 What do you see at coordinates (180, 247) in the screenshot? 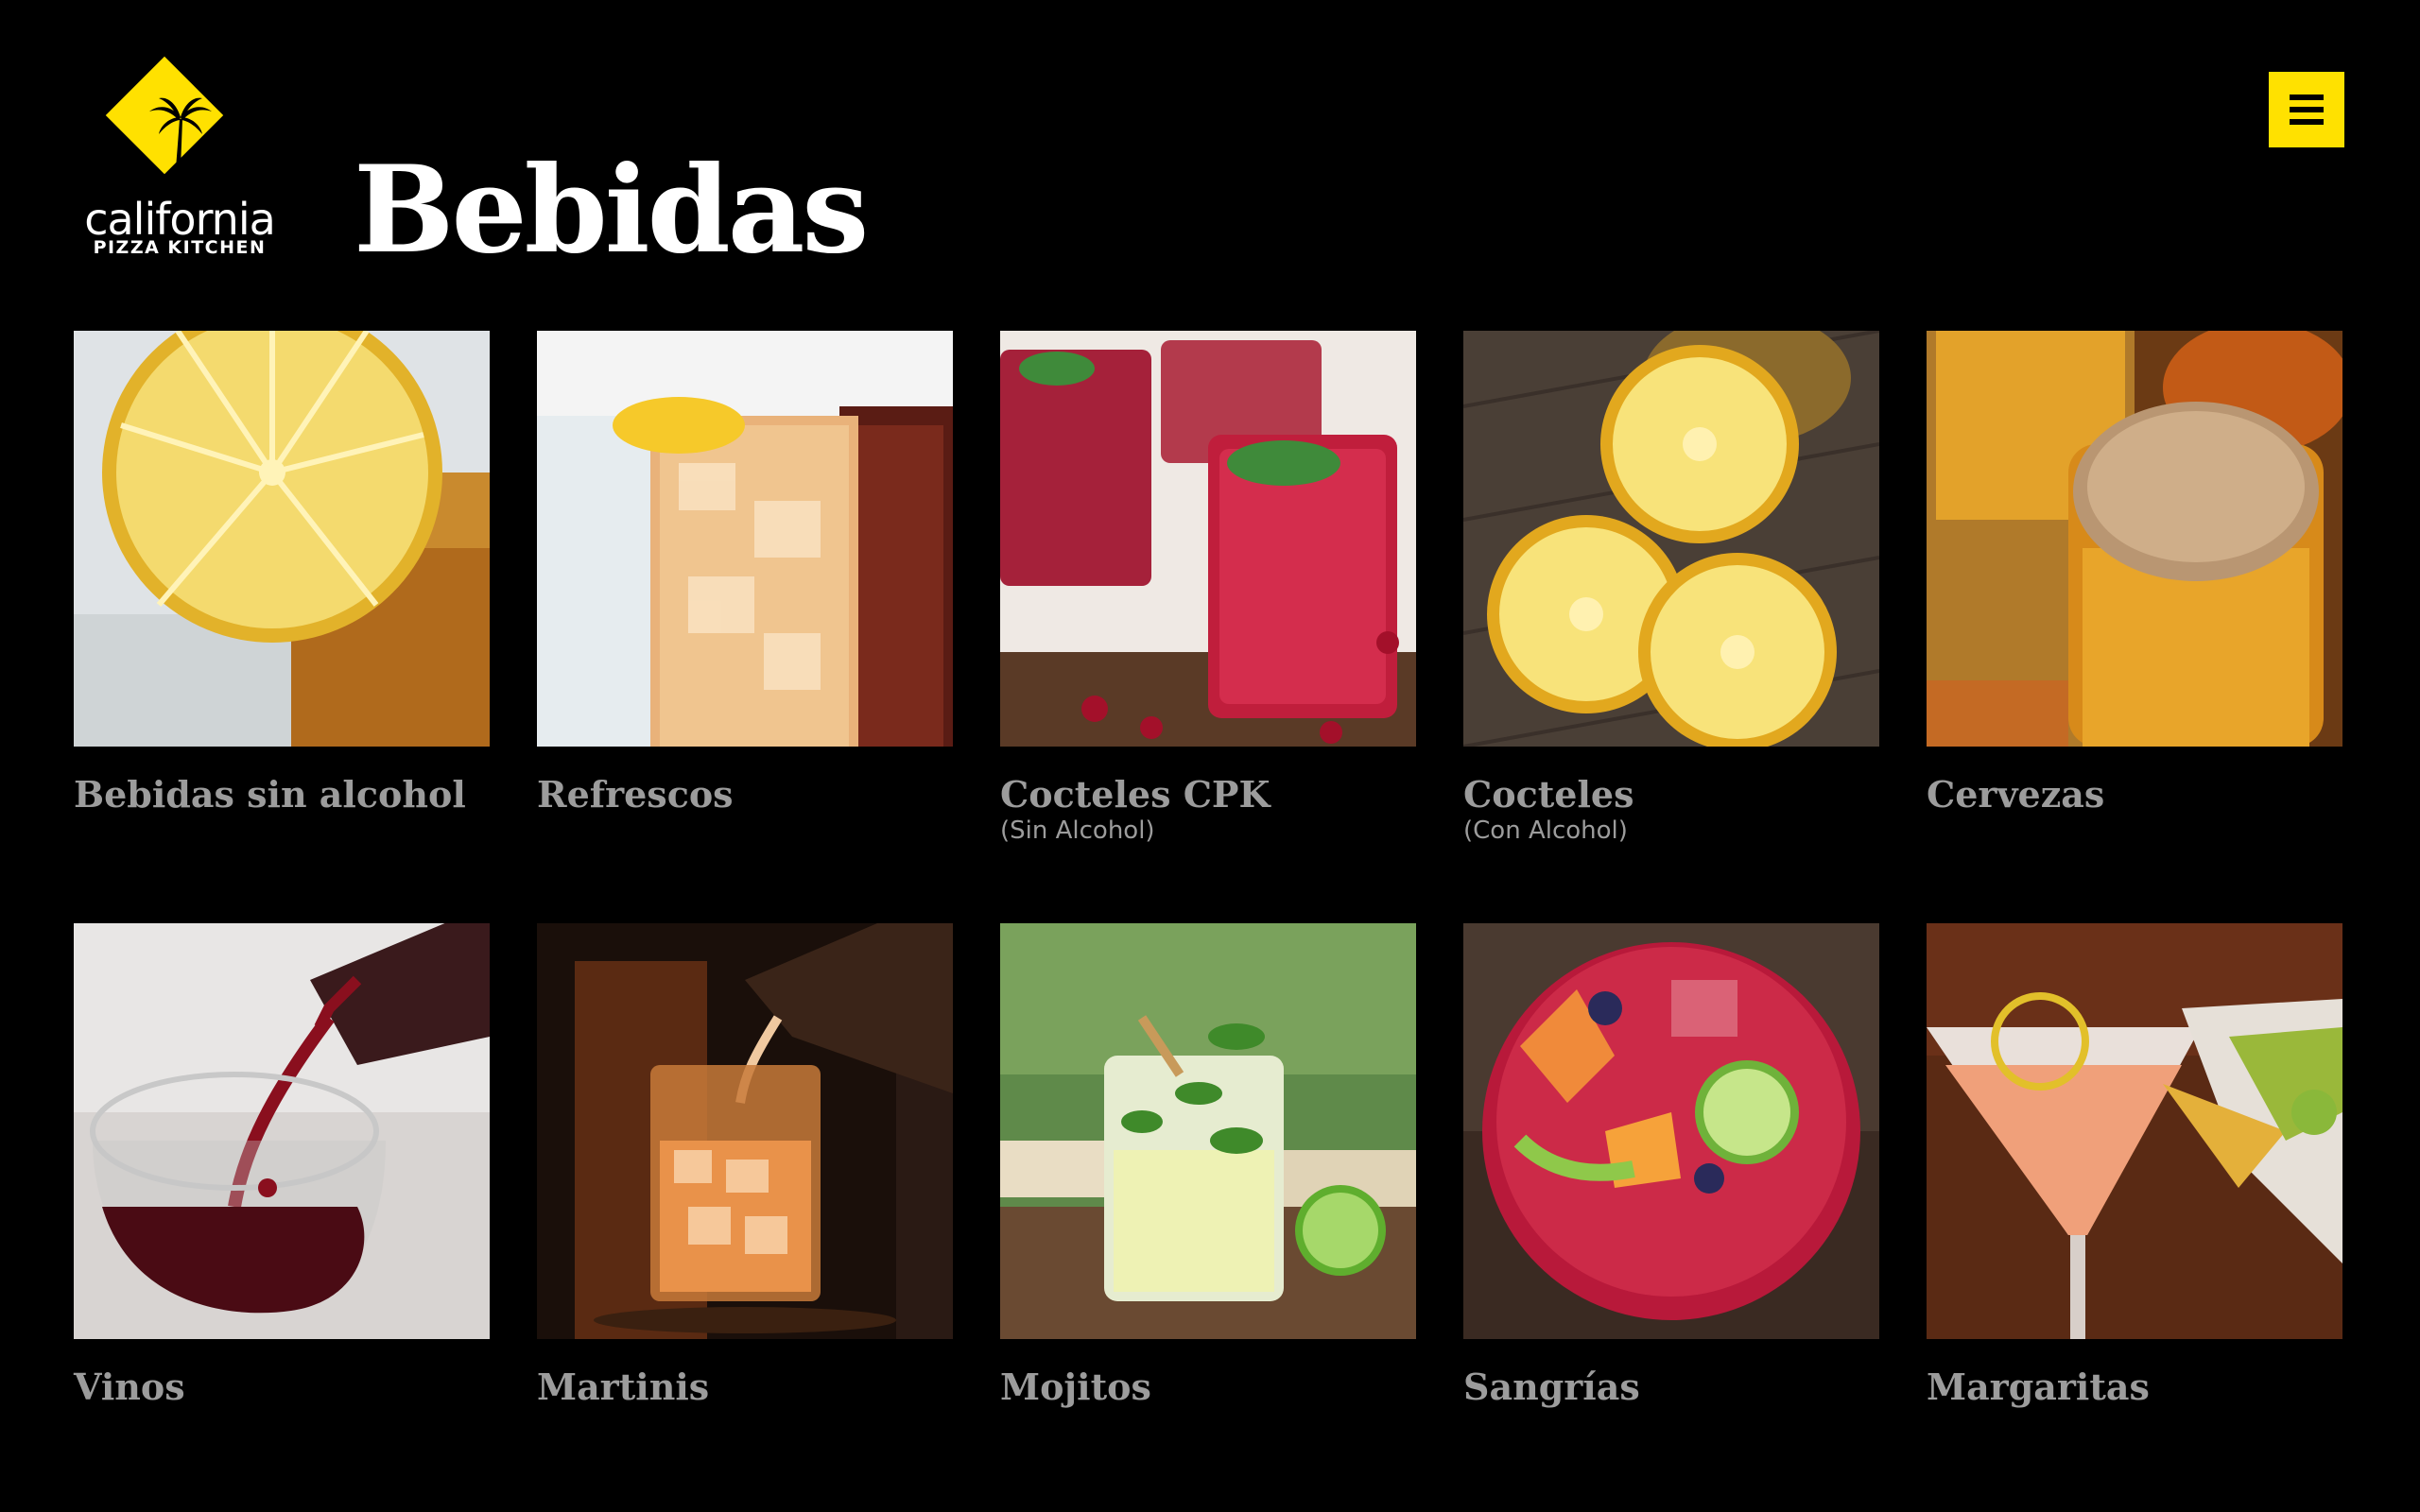
I see `brand-subtitle: PIZZA KITCHEN` at bounding box center [180, 247].